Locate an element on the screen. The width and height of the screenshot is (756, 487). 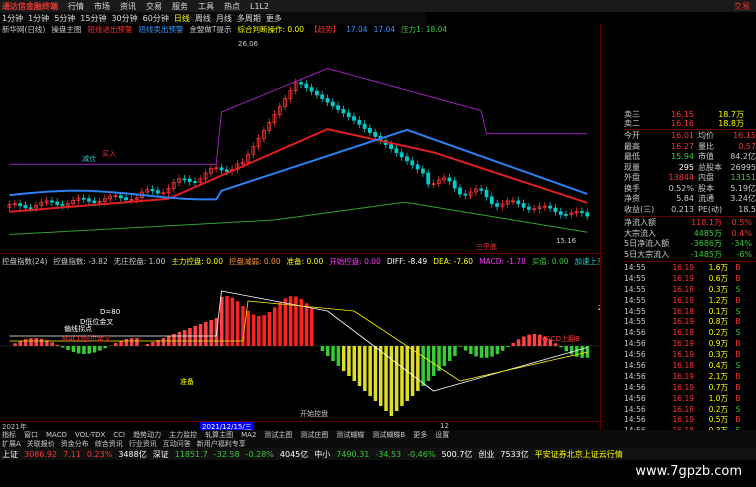
ma-green-line is located at coordinates (298, 218).